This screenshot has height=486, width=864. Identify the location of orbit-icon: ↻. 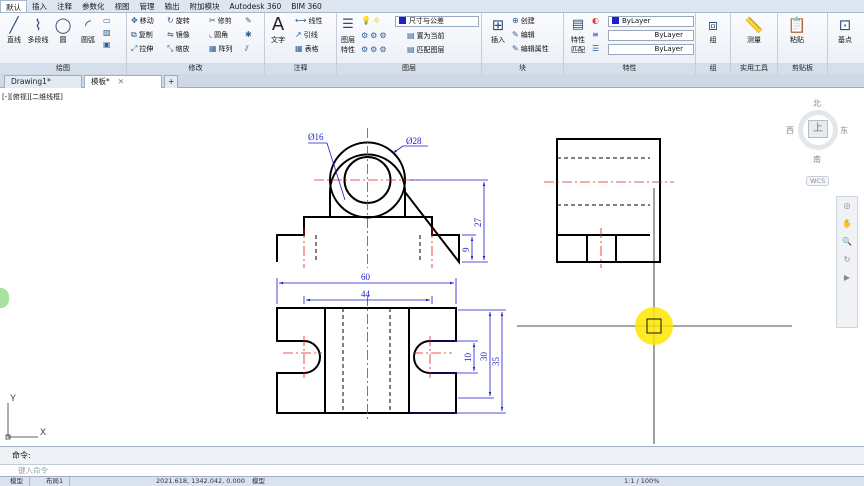
(847, 260).